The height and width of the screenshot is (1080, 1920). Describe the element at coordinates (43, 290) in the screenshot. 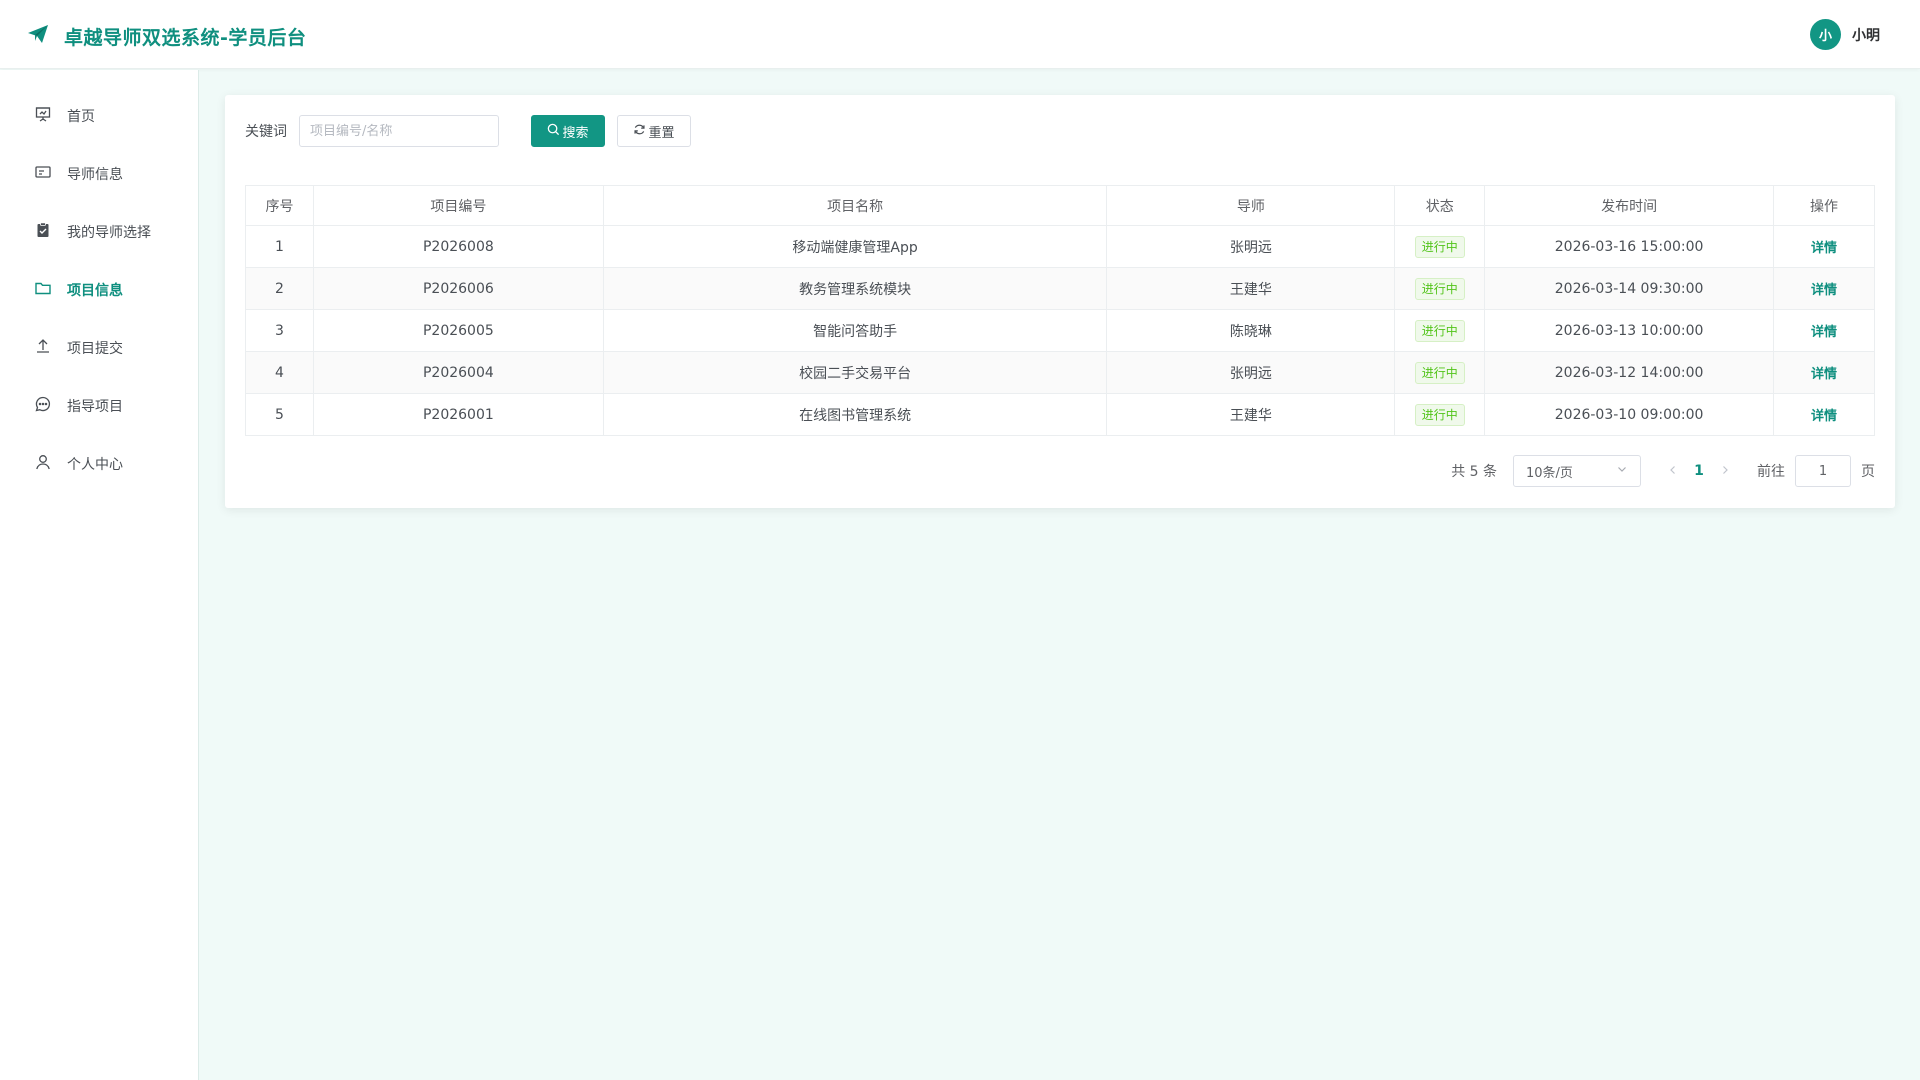

I see `folder-icon` at that location.